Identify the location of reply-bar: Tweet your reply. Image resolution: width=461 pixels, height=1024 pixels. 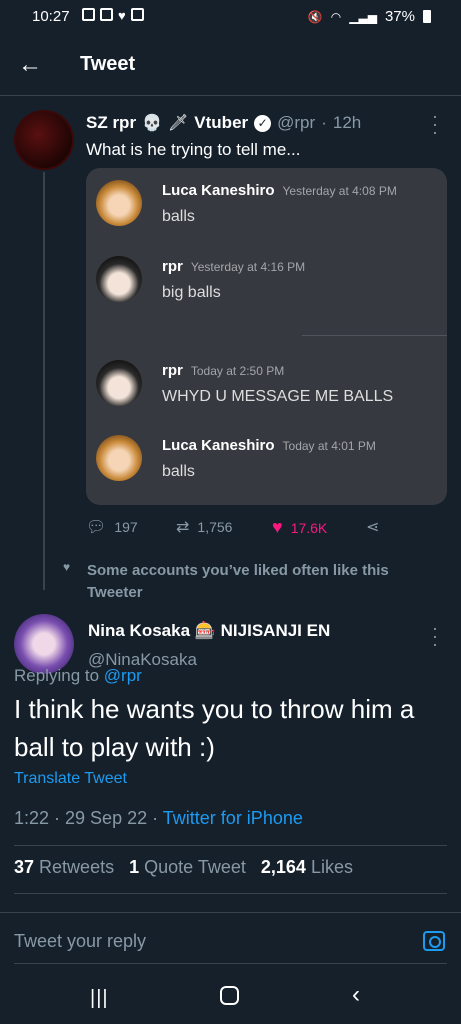
(230, 938).